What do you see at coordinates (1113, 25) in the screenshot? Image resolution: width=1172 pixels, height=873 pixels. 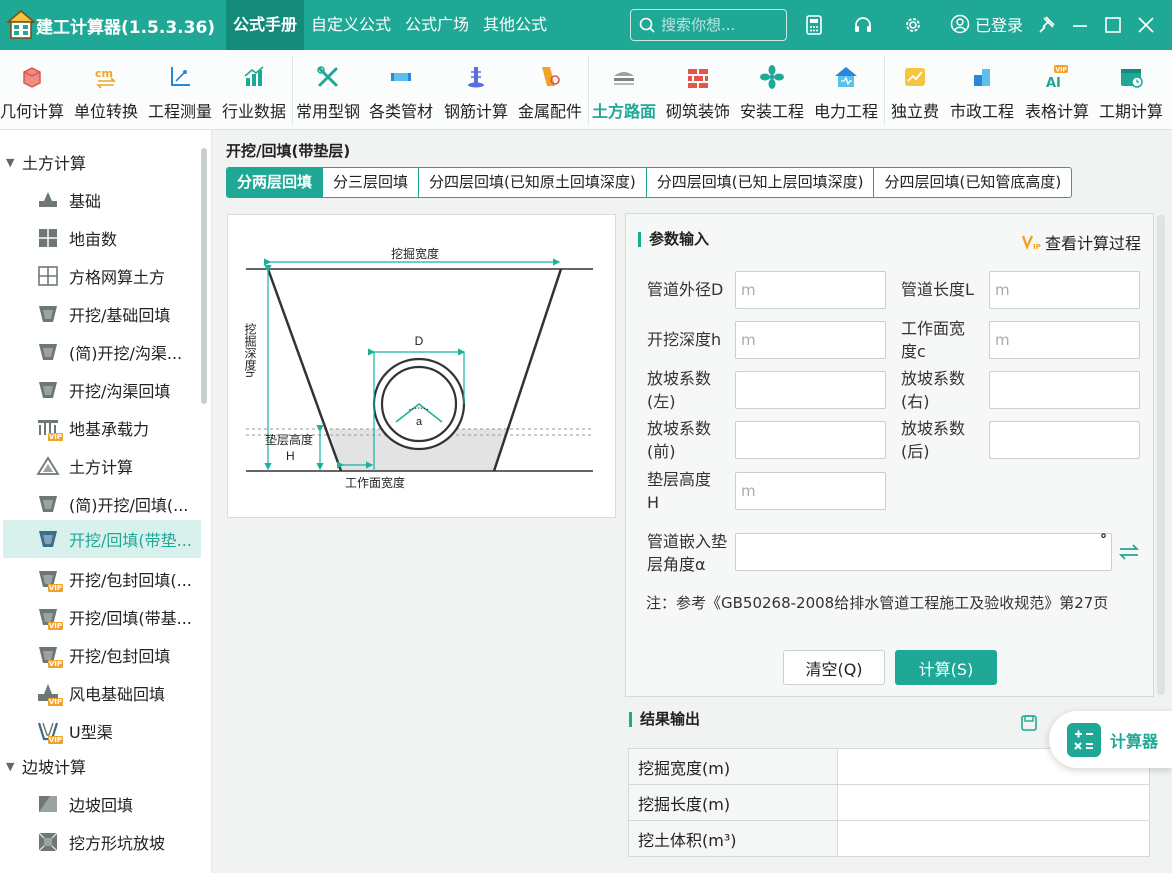 I see `maximize-icon` at bounding box center [1113, 25].